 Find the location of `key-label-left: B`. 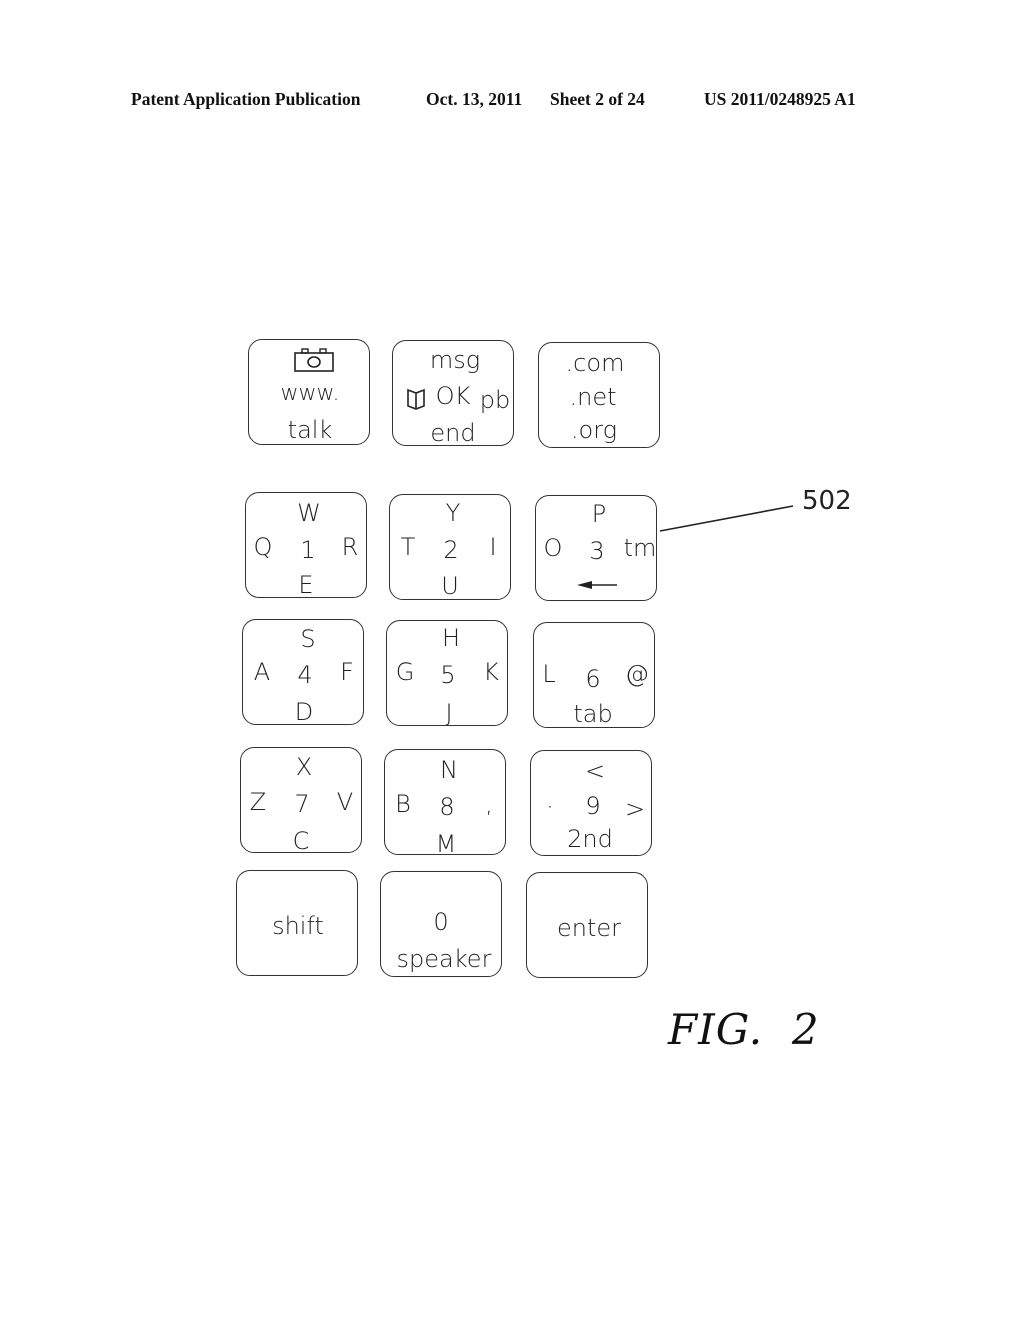

key-label-left: B is located at coordinates (403, 804).